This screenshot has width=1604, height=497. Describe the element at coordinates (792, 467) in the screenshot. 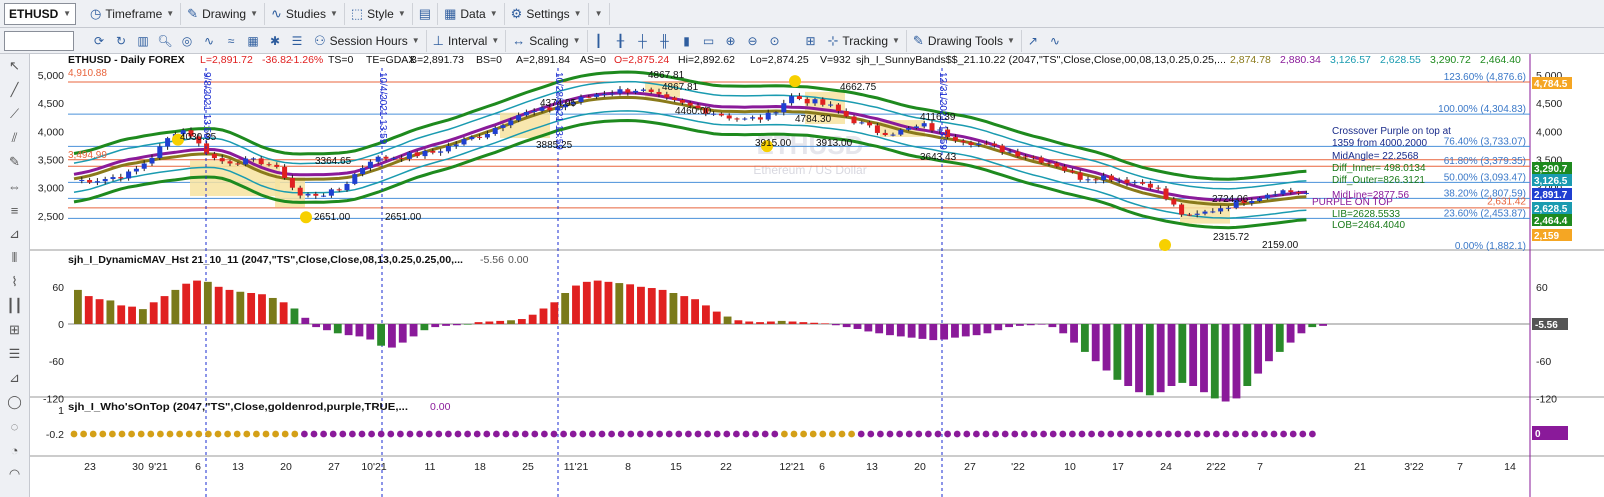

I see `time-axis-label: 12'21` at that location.